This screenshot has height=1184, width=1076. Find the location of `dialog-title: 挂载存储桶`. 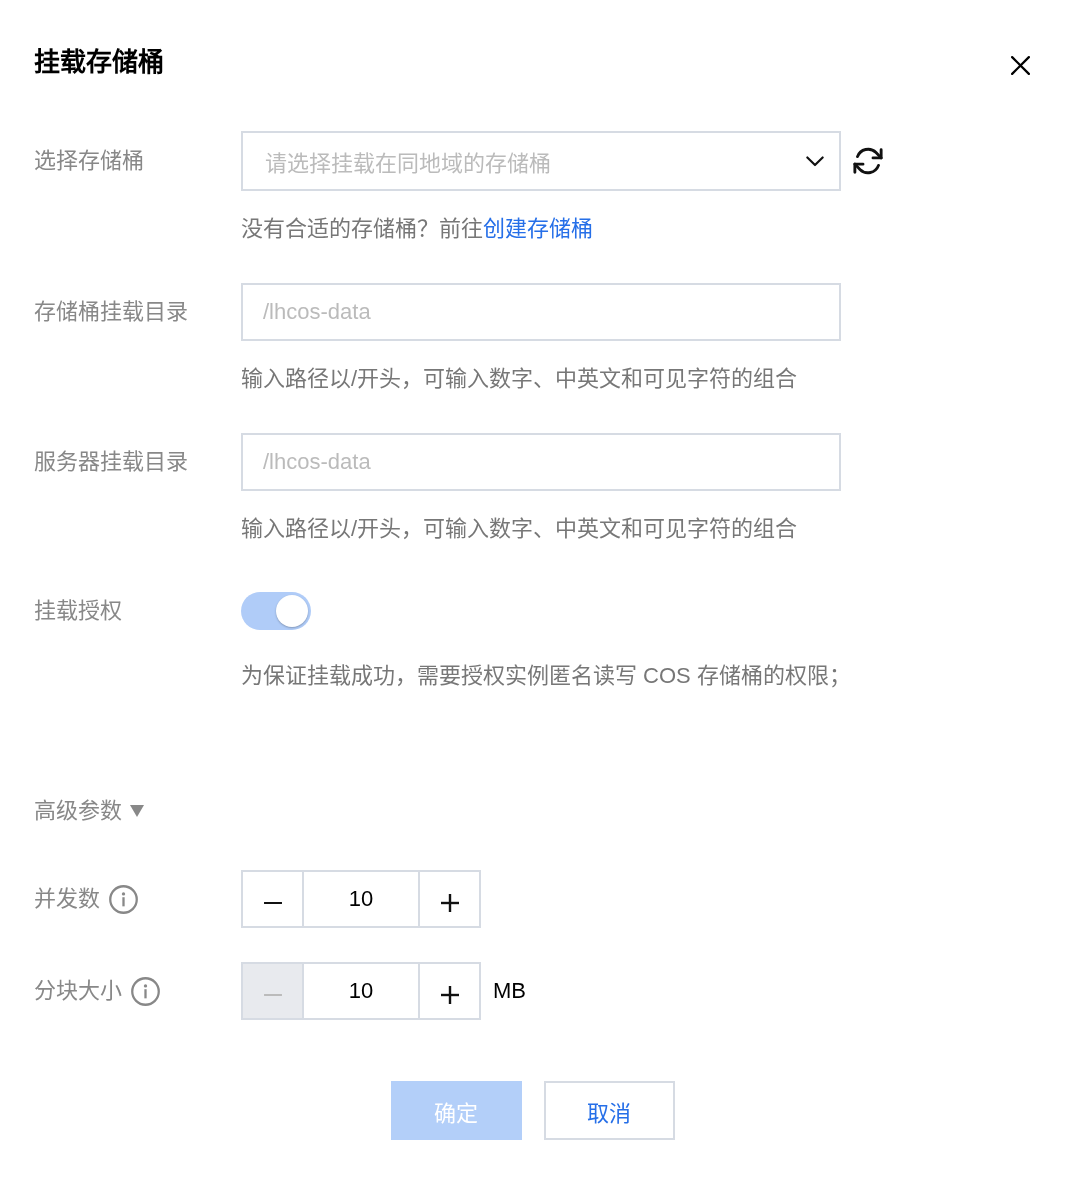

dialog-title: 挂载存储桶 is located at coordinates (99, 62).